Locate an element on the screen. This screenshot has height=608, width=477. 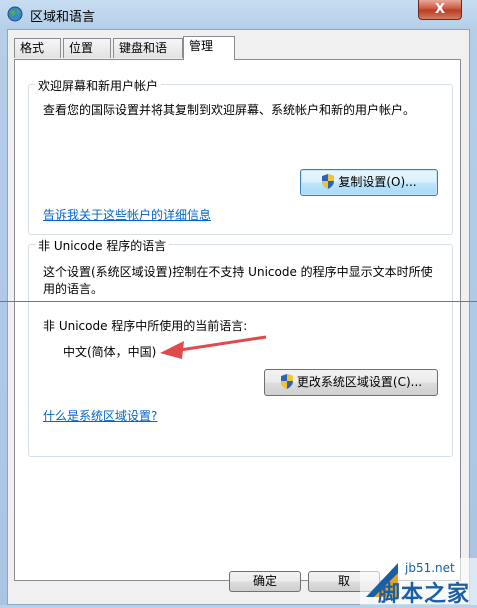
cancel-label: 取 is located at coordinates (343, 581).